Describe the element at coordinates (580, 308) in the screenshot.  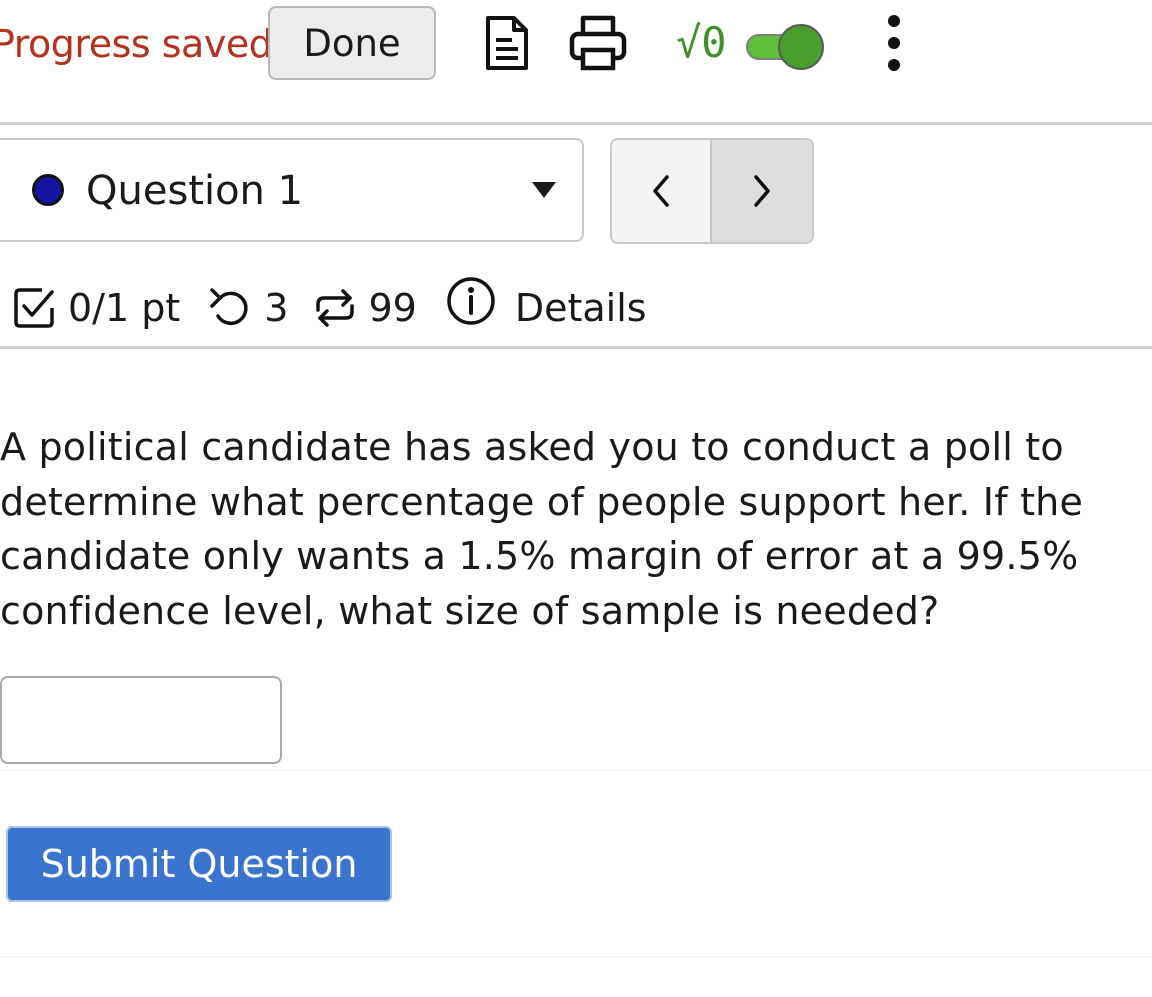
I see `details-label: Details` at that location.